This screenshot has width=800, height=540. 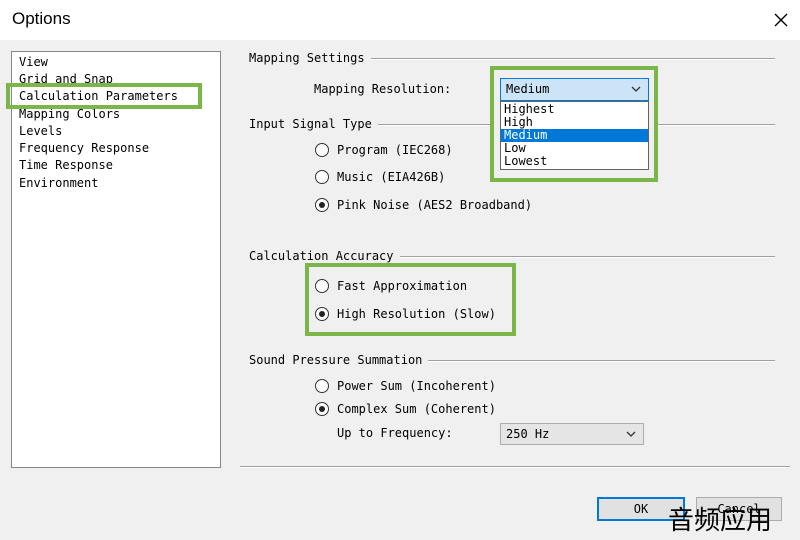 What do you see at coordinates (339, 360) in the screenshot?
I see `group-heading-sound-pressure-summation: Sound Pressure Summation` at bounding box center [339, 360].